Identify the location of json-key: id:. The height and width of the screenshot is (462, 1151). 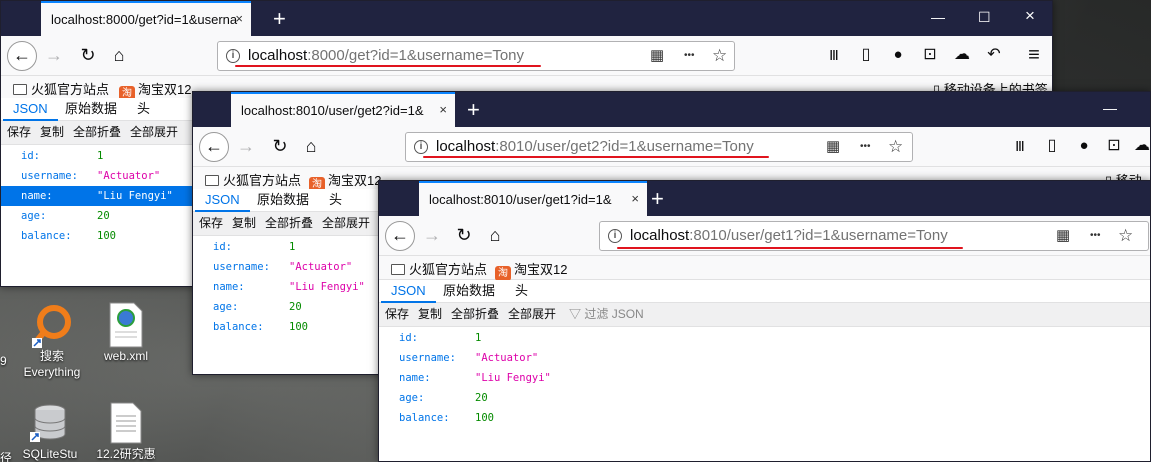
(30, 156).